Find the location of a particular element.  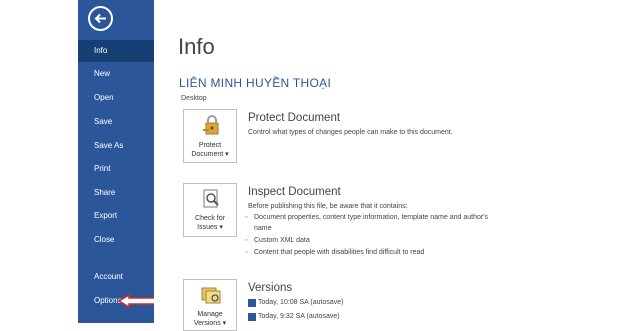

back-button is located at coordinates (100, 18).